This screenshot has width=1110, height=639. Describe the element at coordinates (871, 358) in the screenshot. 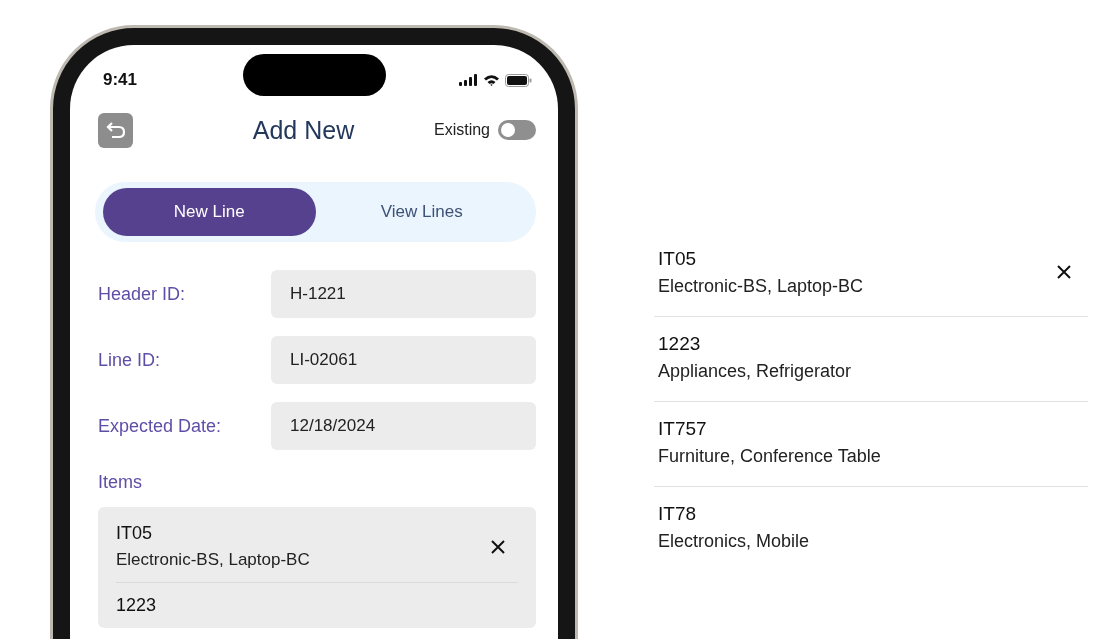

I see `item-row: 1223 Appliances, Refrigerator` at that location.